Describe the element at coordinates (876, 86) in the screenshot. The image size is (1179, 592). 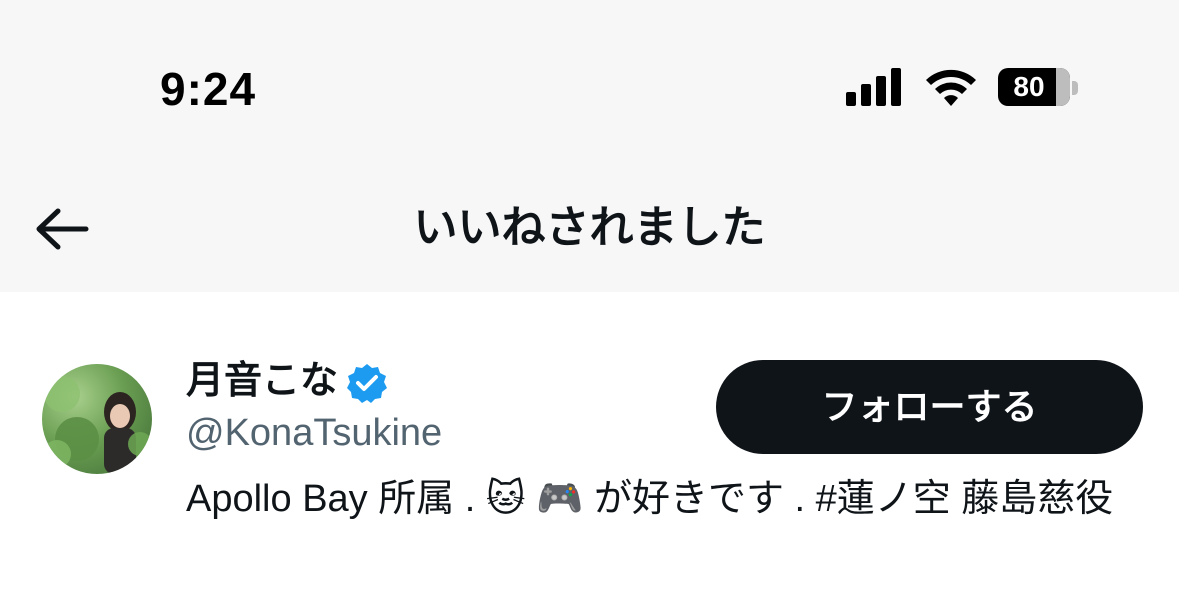
I see `signal-icon` at that location.